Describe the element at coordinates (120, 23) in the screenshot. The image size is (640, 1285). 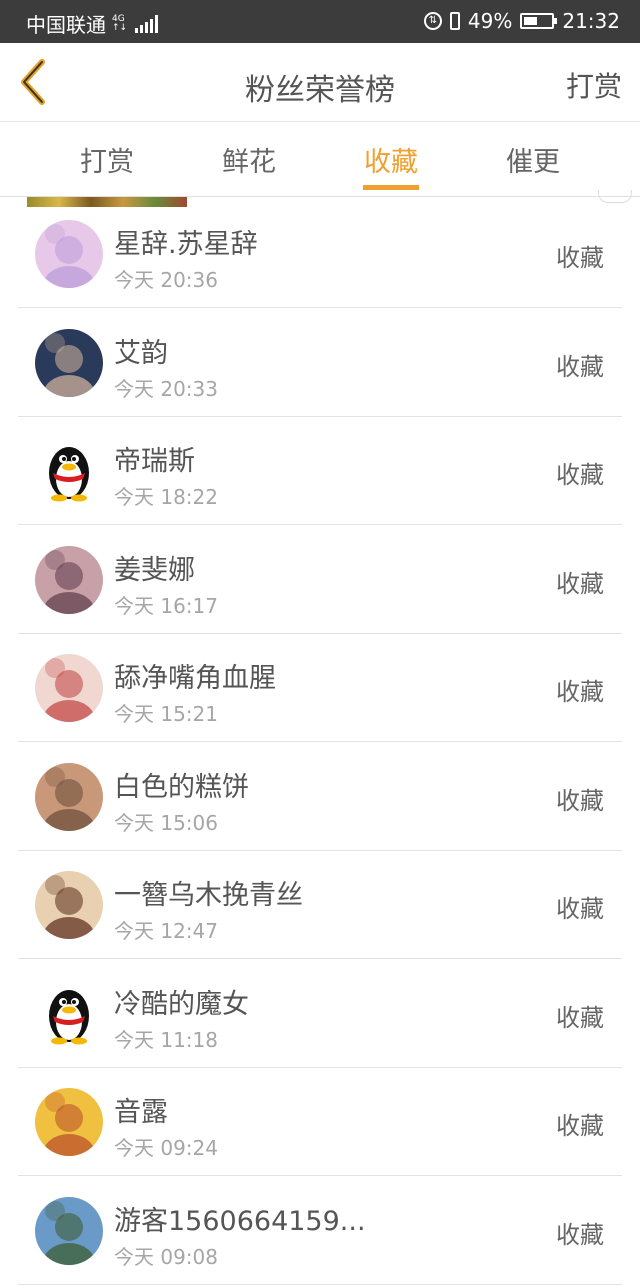
I see `network-type: 4G ↑↓` at that location.